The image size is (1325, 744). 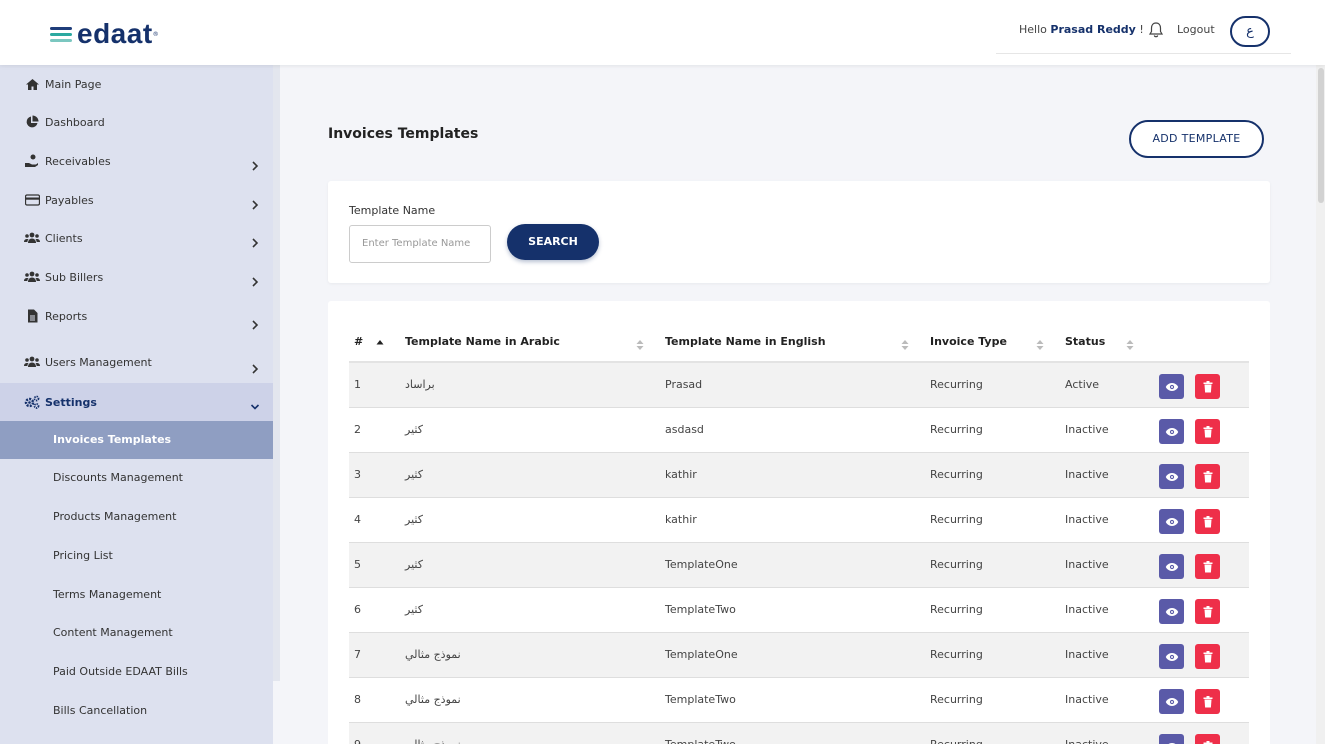 I want to click on sidebar-subitem-discounts-management: Discounts Management, so click(x=136, y=478).